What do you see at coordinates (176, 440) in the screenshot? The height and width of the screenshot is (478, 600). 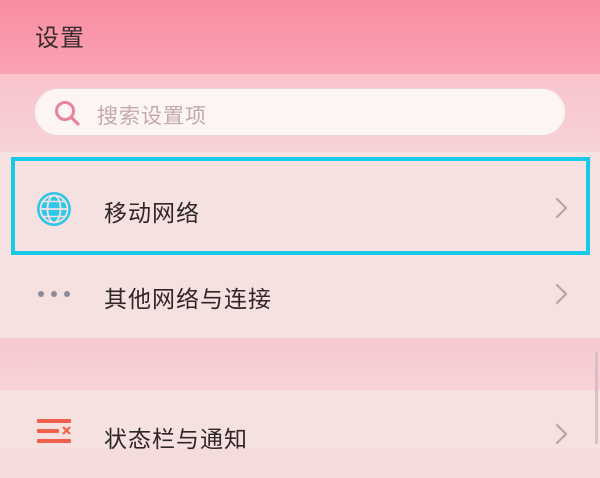 I see `settings-item-label: 状态栏与通知` at bounding box center [176, 440].